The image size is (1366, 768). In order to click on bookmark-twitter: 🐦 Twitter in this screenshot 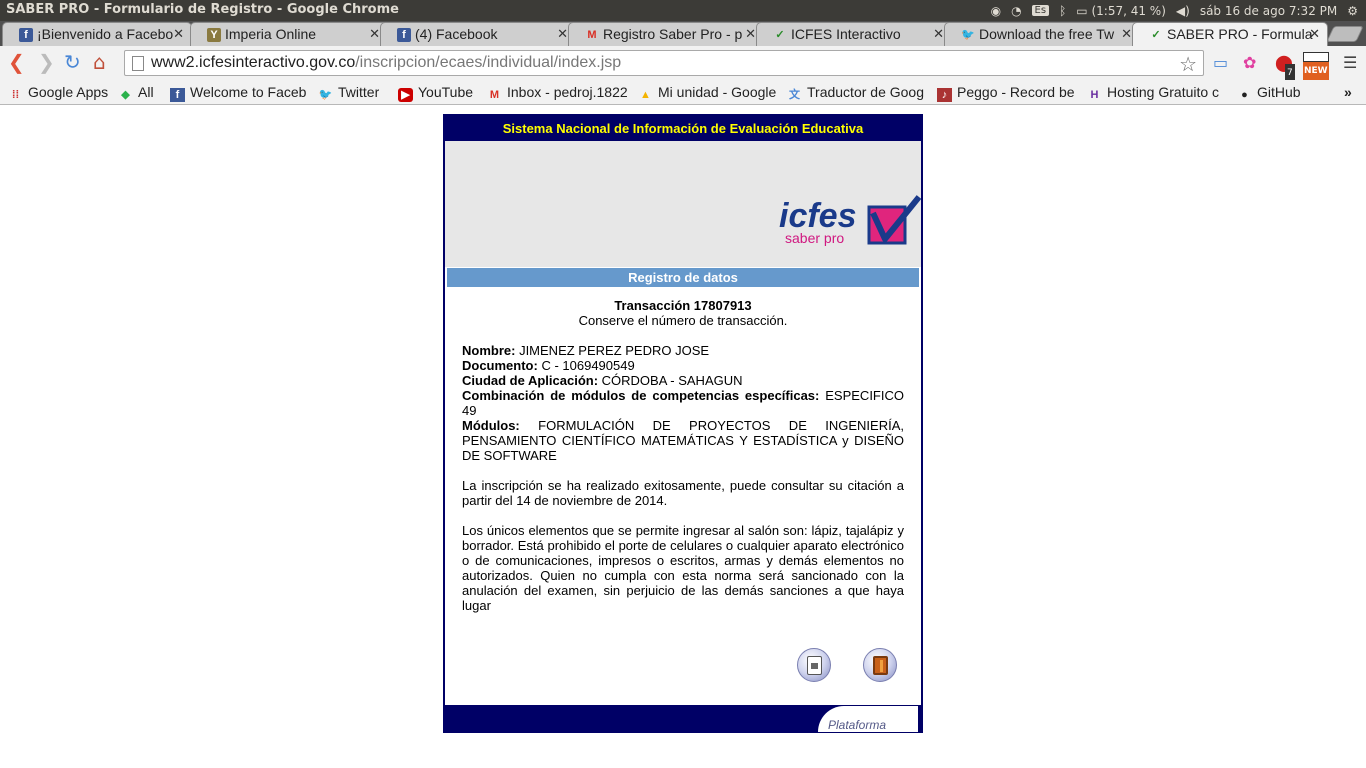, I will do `click(349, 93)`.